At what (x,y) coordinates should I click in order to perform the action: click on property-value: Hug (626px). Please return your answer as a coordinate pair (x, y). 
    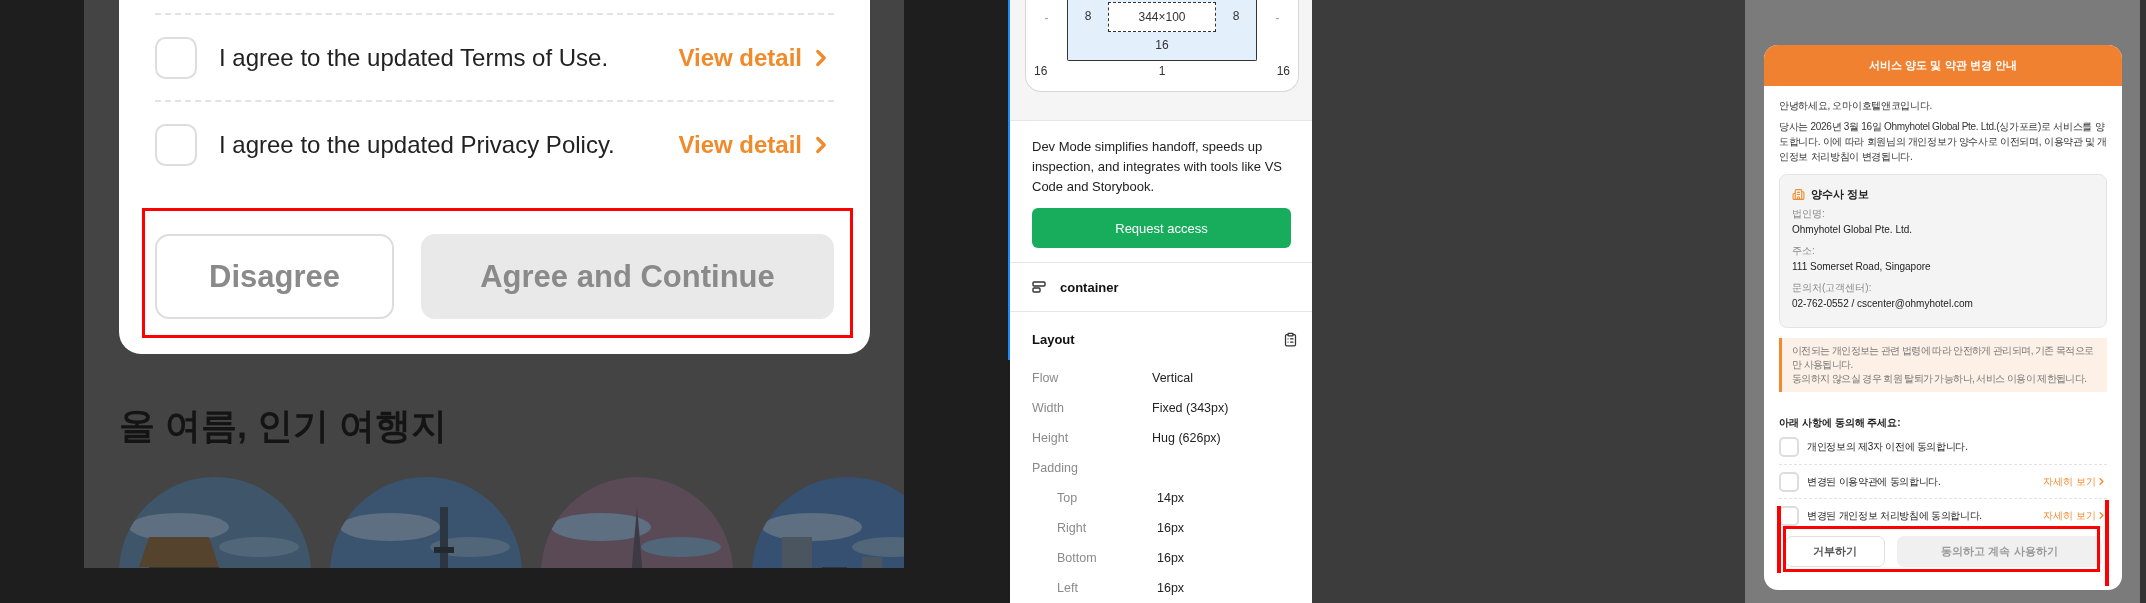
    Looking at the image, I should click on (1186, 438).